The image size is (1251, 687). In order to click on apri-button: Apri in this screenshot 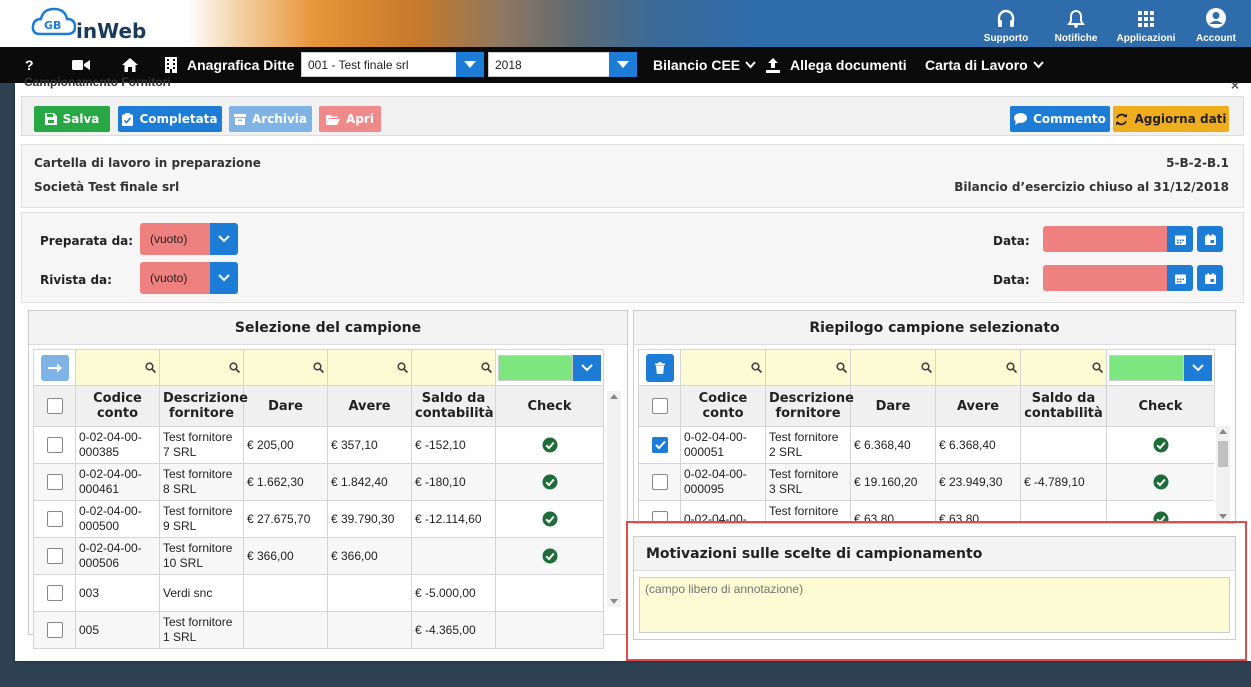, I will do `click(350, 119)`.